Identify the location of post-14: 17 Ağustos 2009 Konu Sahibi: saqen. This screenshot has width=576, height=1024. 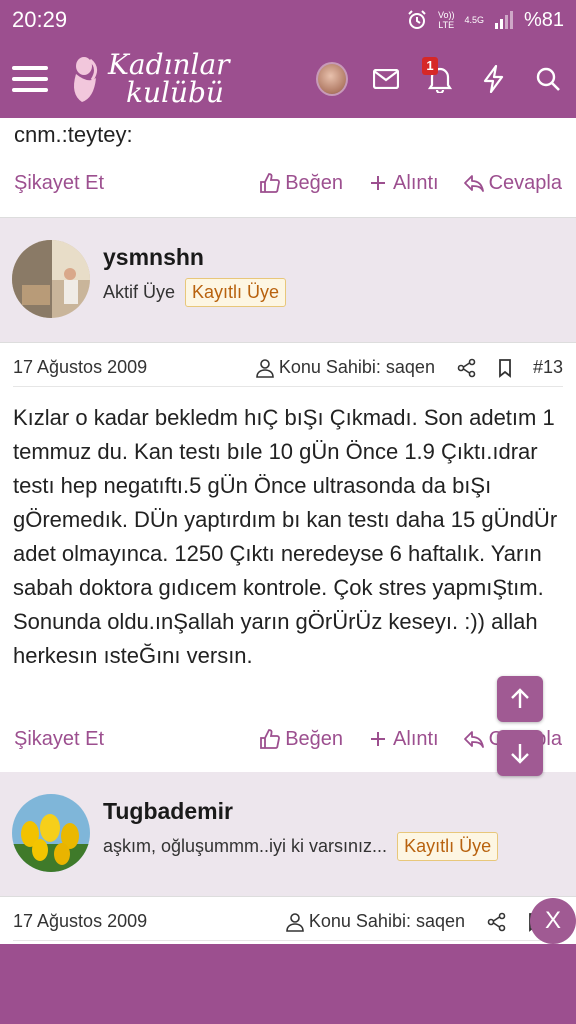
(288, 920).